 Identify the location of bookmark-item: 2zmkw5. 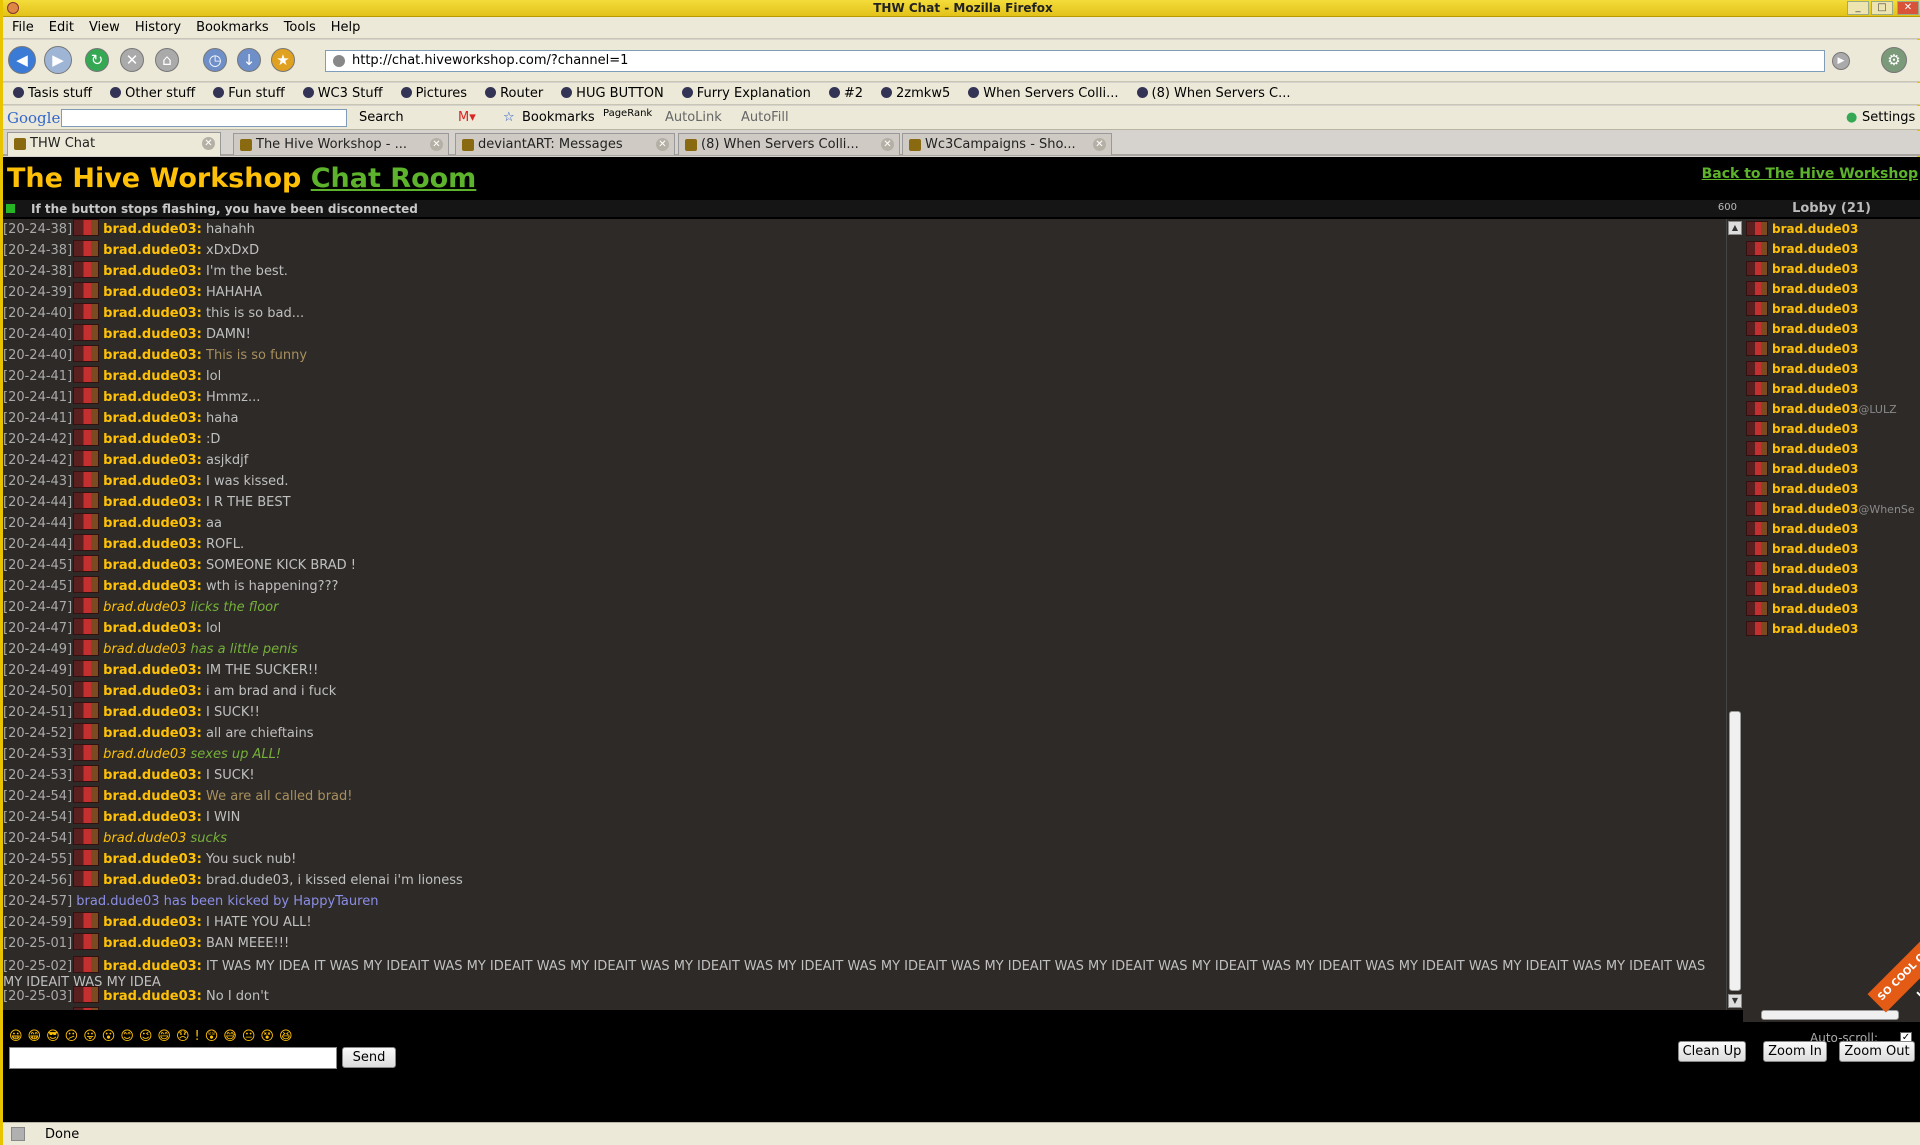
(914, 92).